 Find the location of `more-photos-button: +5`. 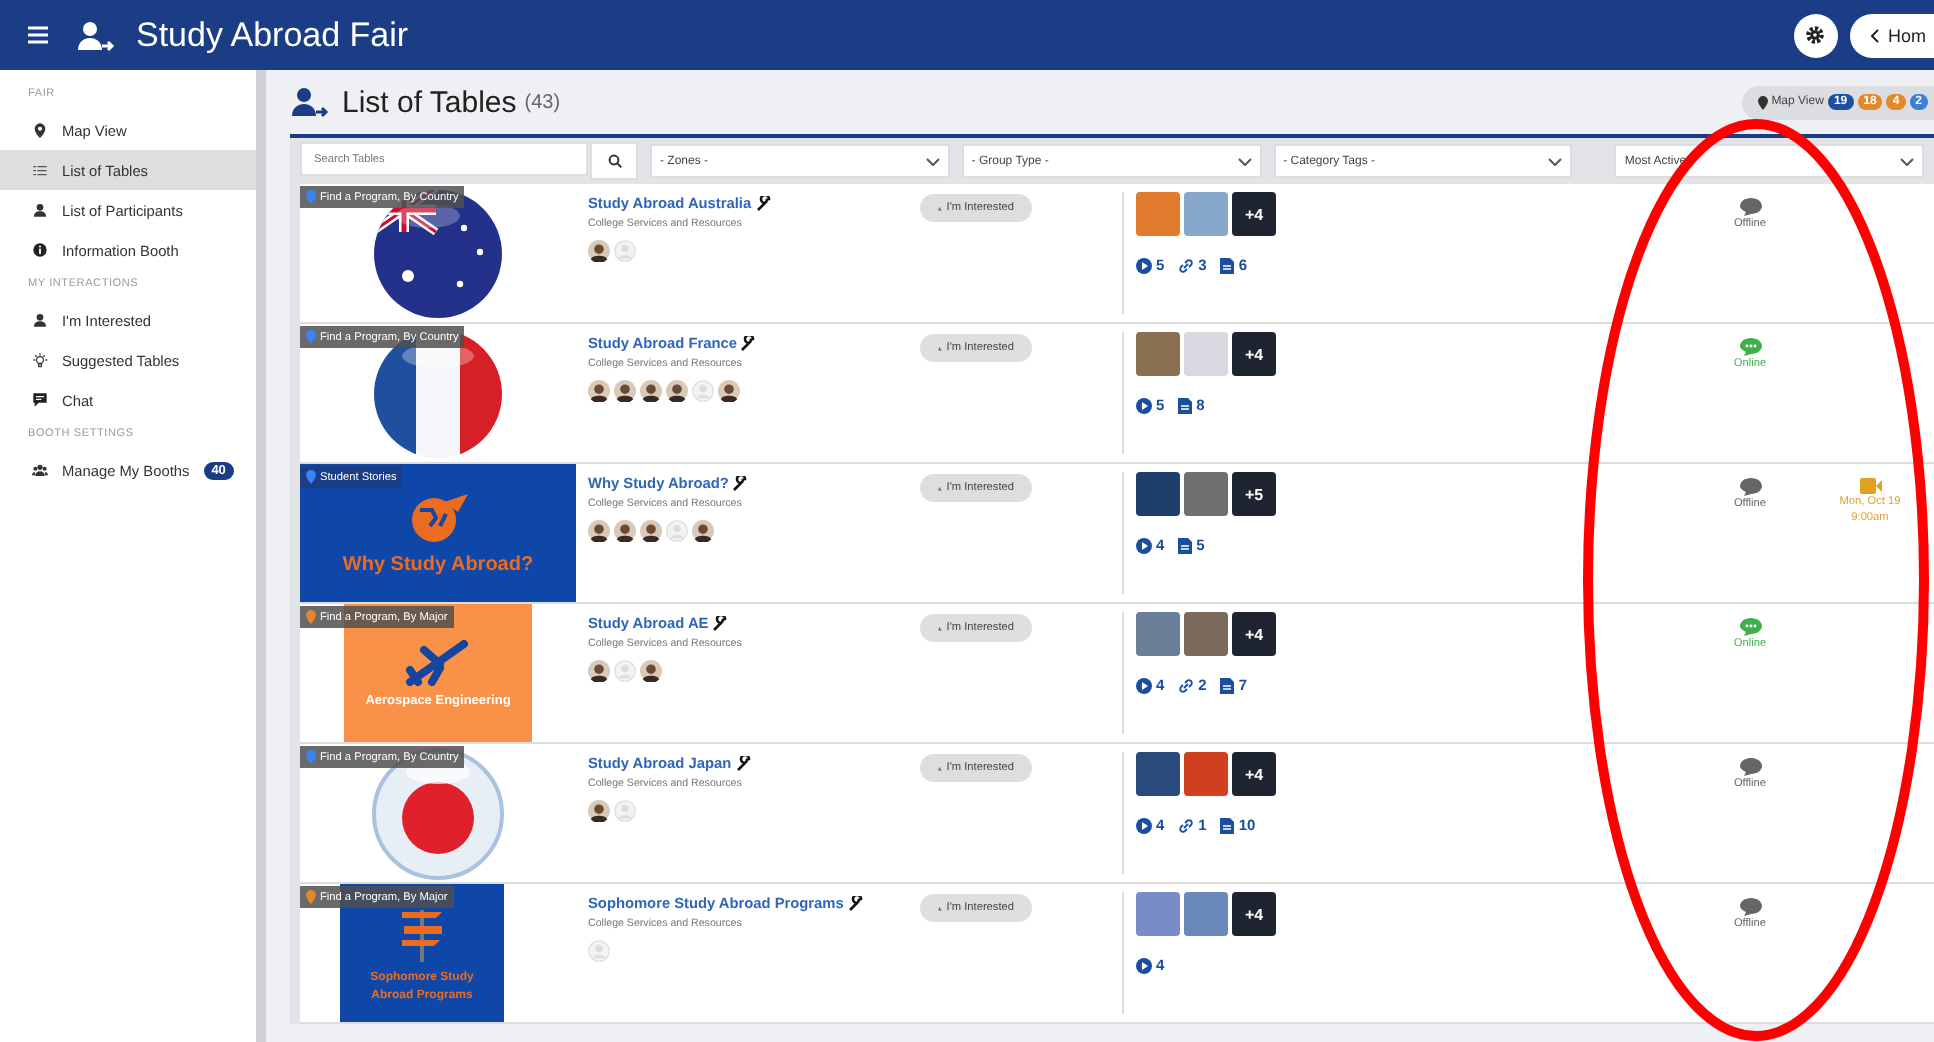

more-photos-button: +5 is located at coordinates (1254, 494).